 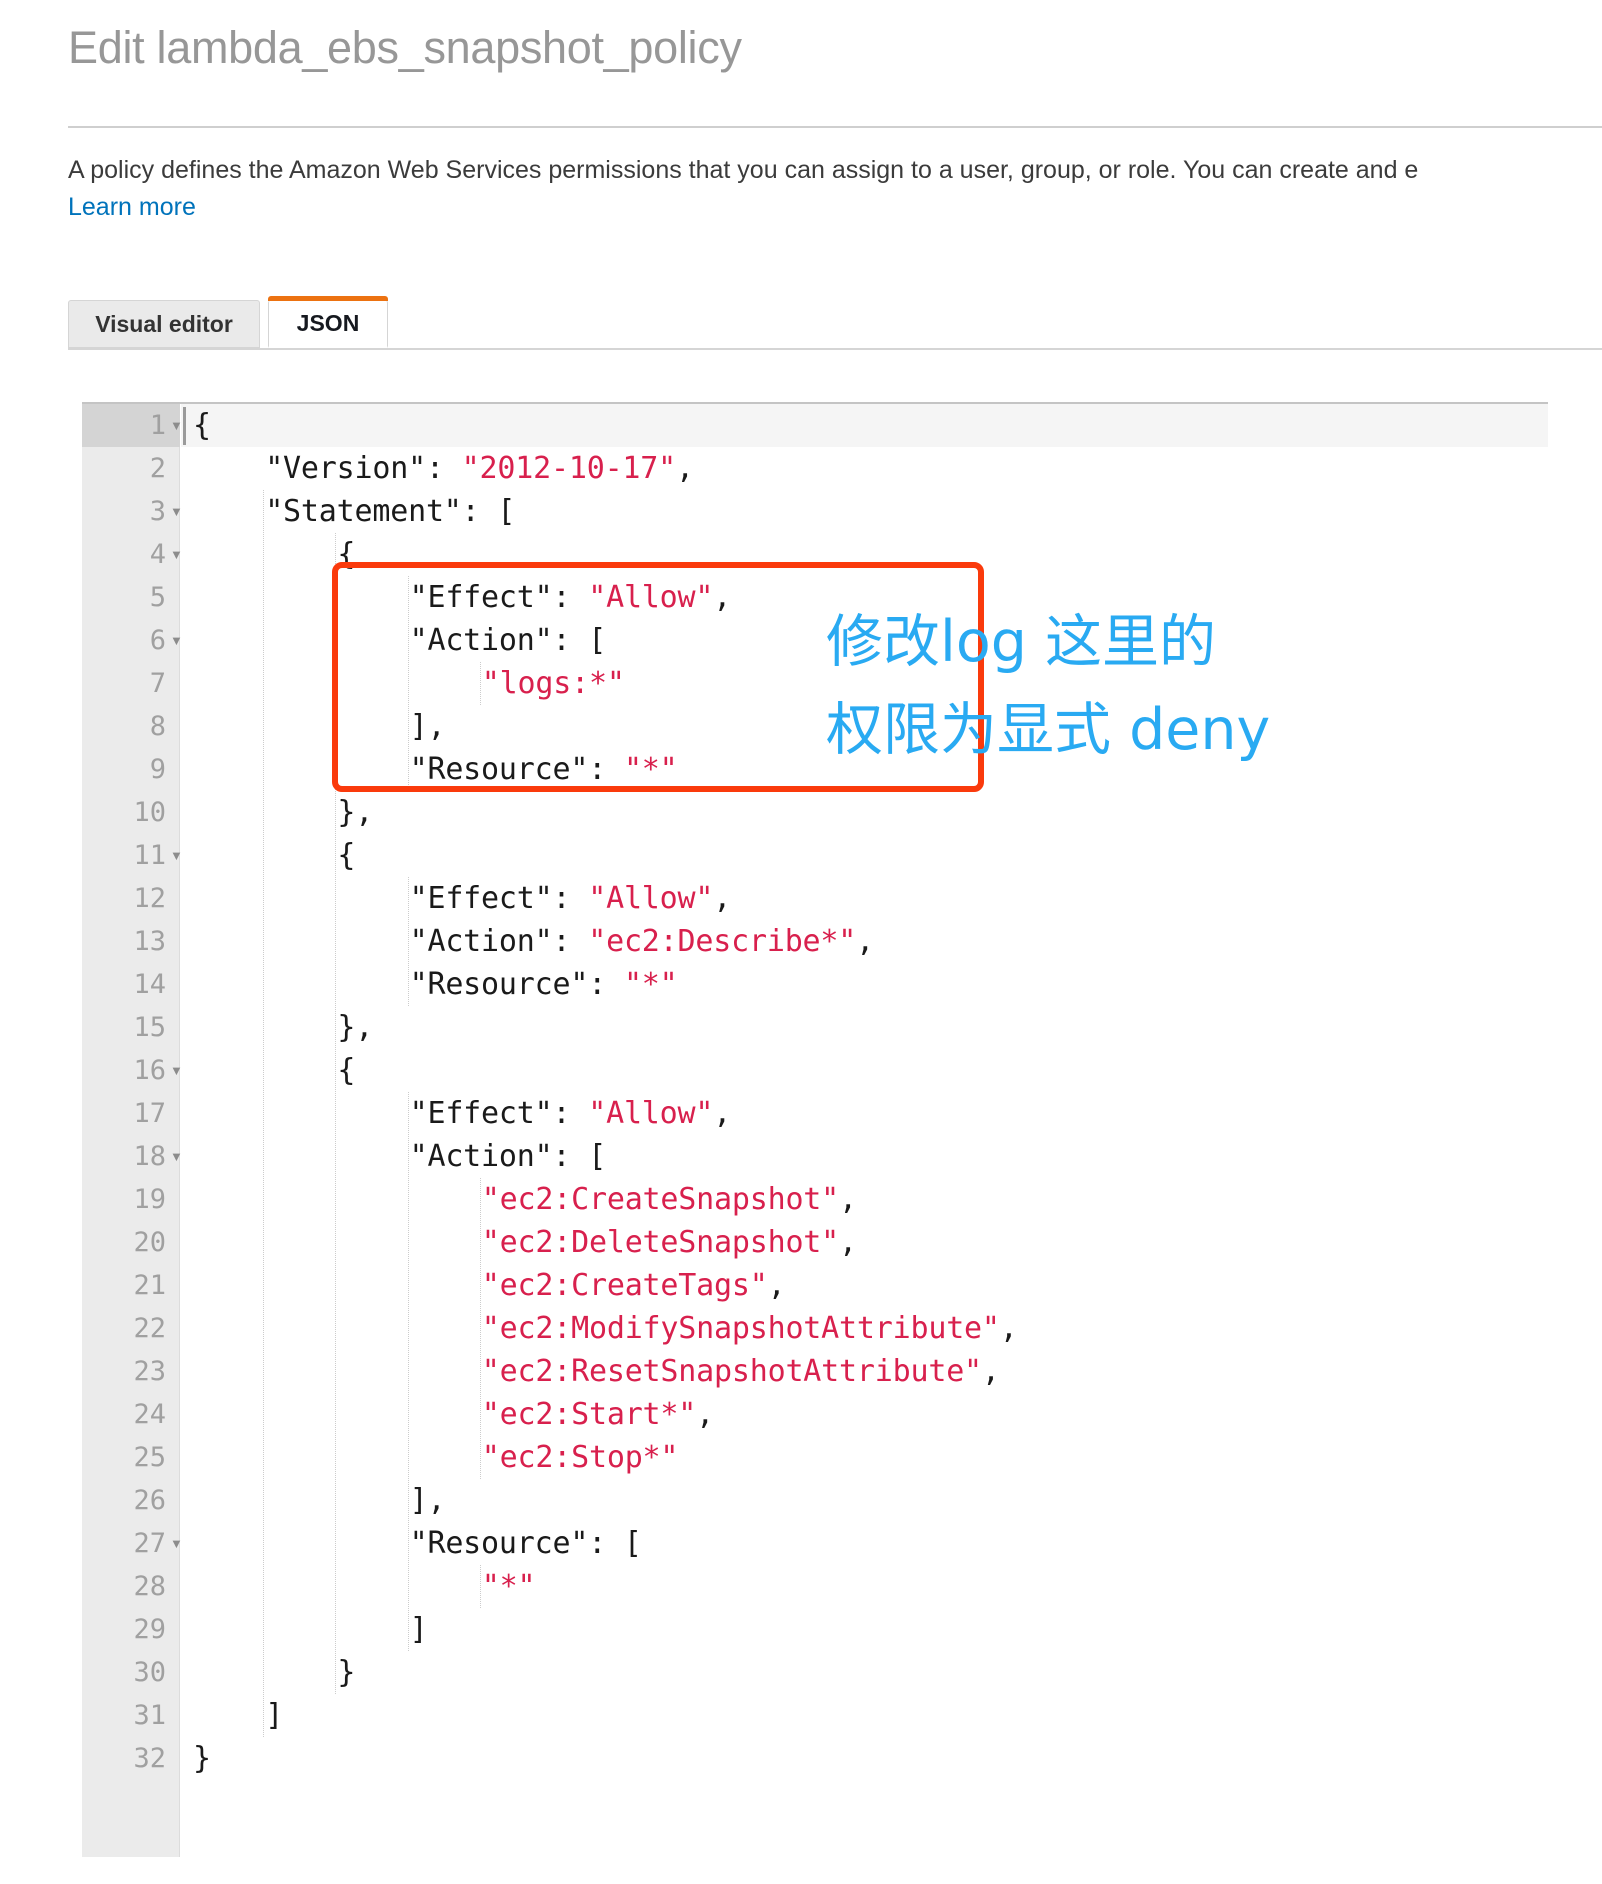 I want to click on line-number: 23, so click(x=149, y=1371).